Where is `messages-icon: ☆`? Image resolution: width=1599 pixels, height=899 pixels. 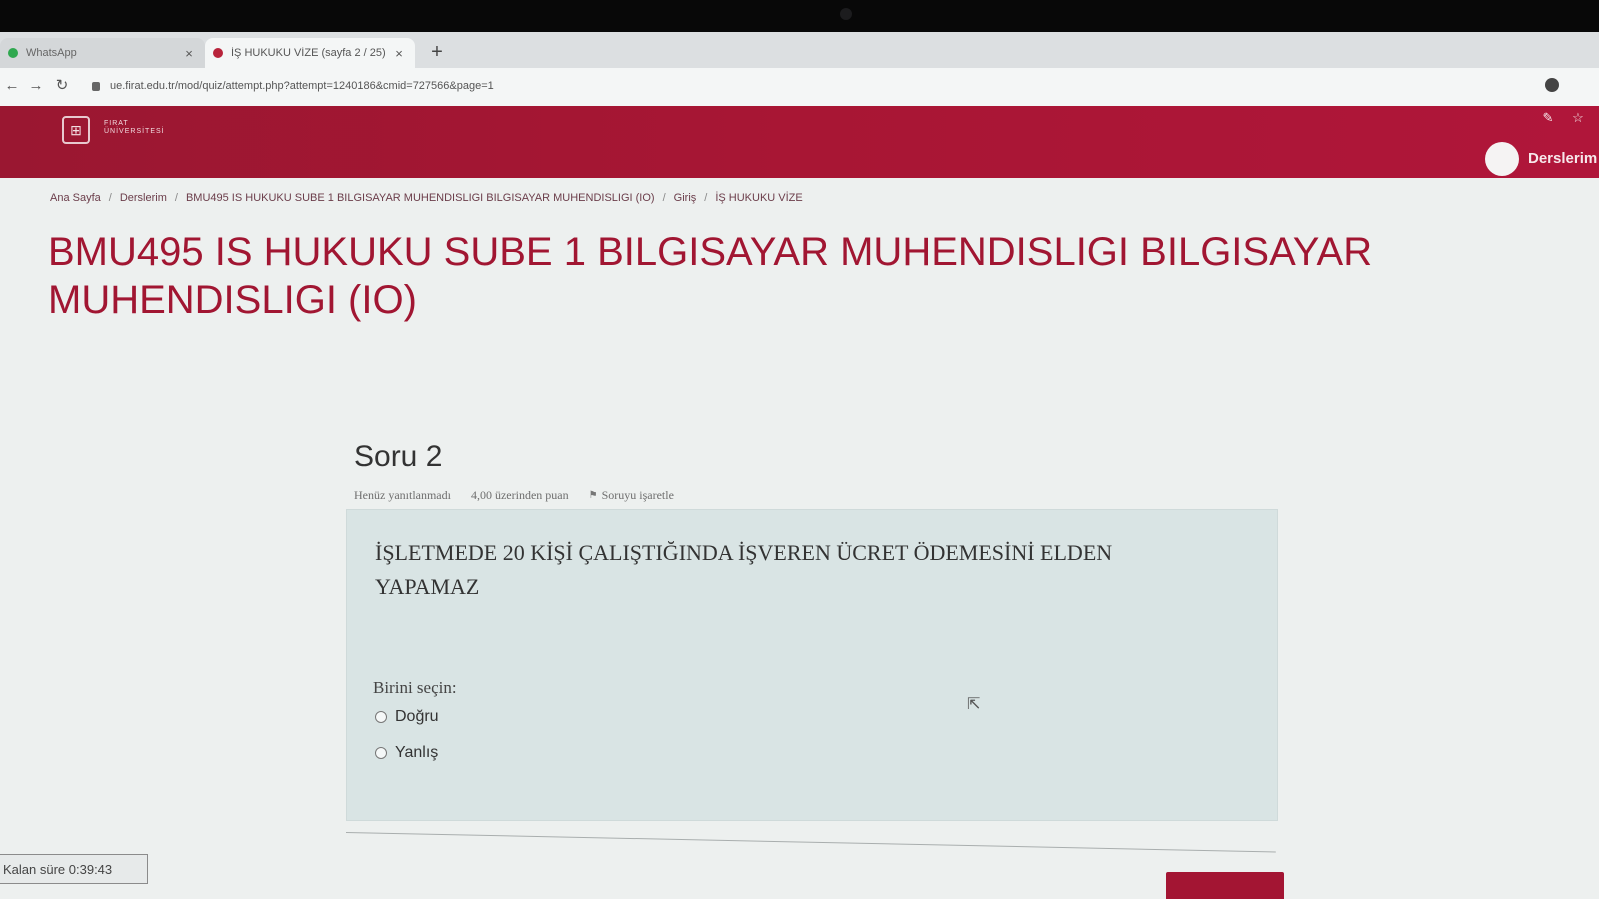 messages-icon: ☆ is located at coordinates (1578, 118).